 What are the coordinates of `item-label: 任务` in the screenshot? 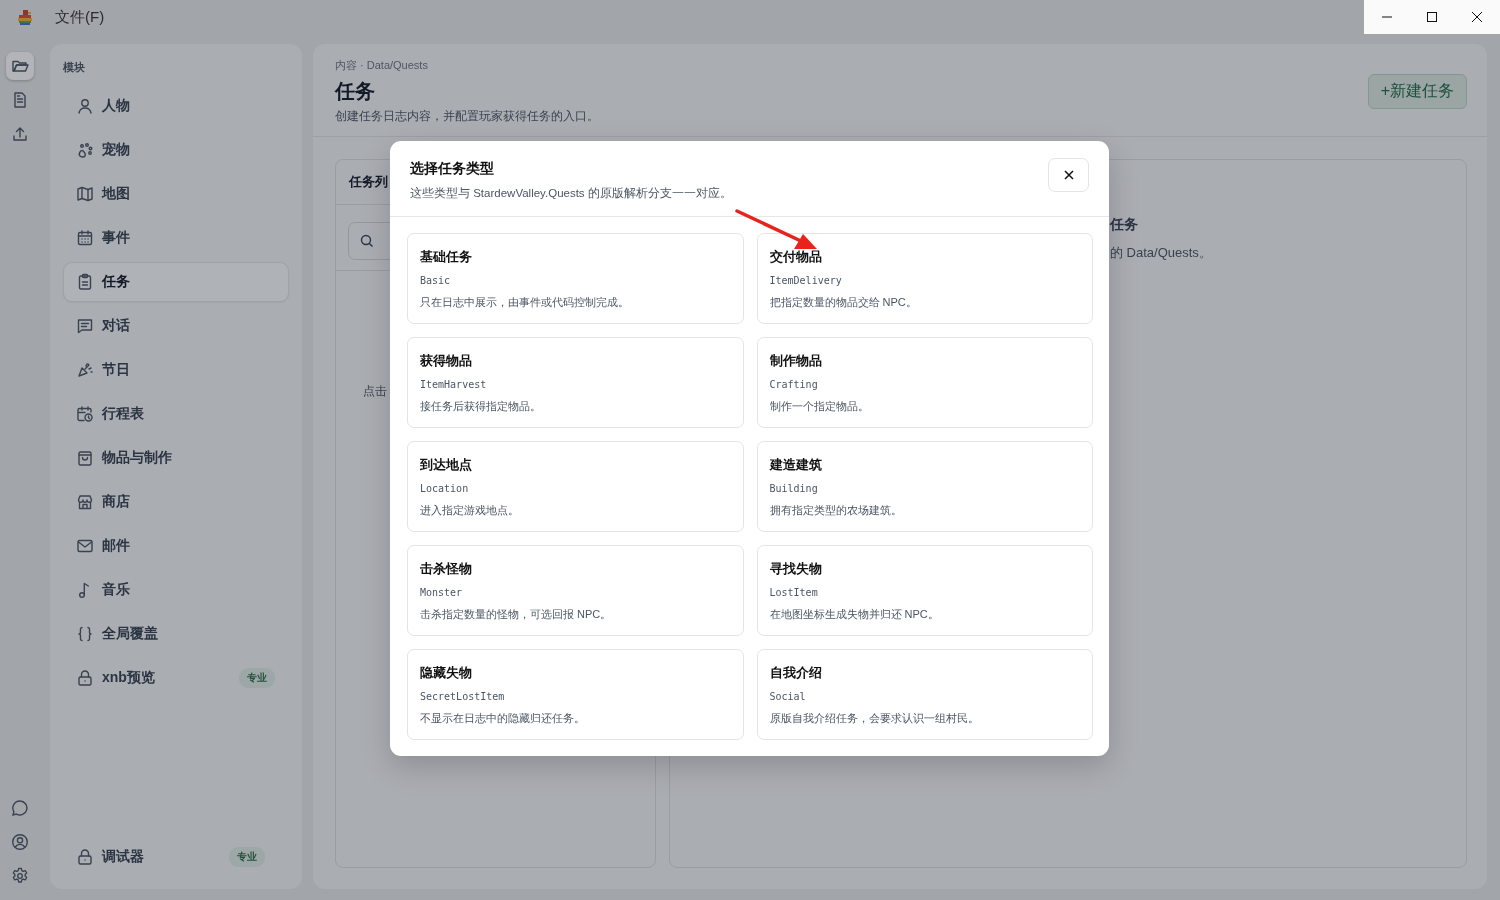 It's located at (116, 282).